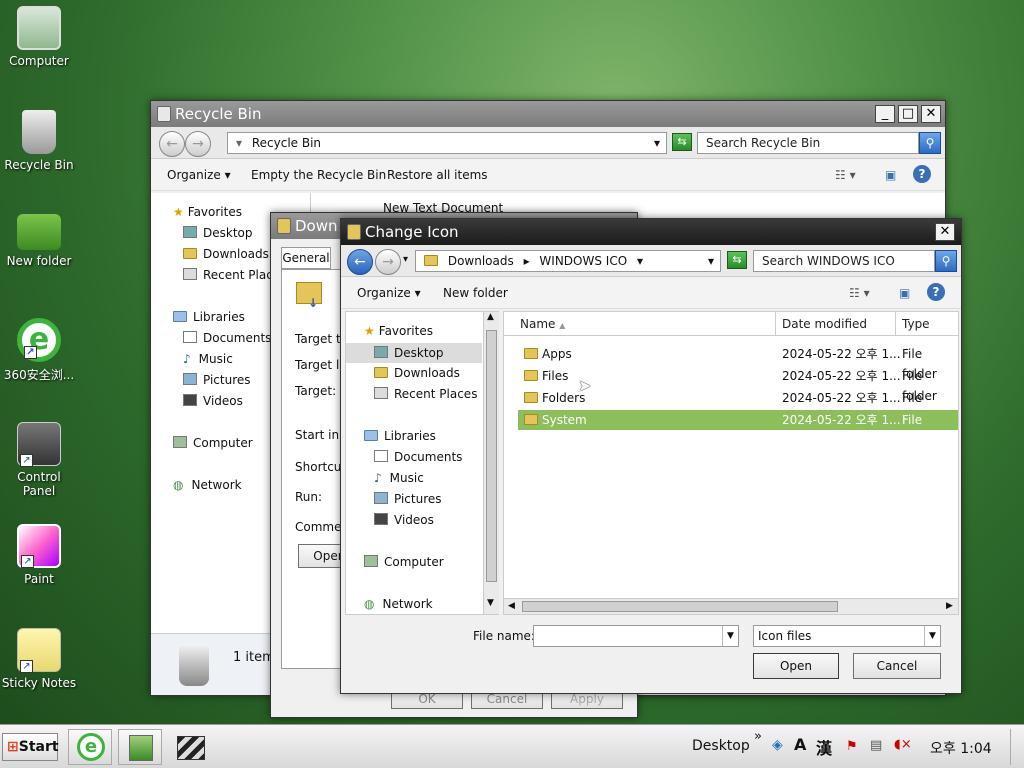 This screenshot has width=1024, height=768. I want to click on tab-general: General, so click(306, 258).